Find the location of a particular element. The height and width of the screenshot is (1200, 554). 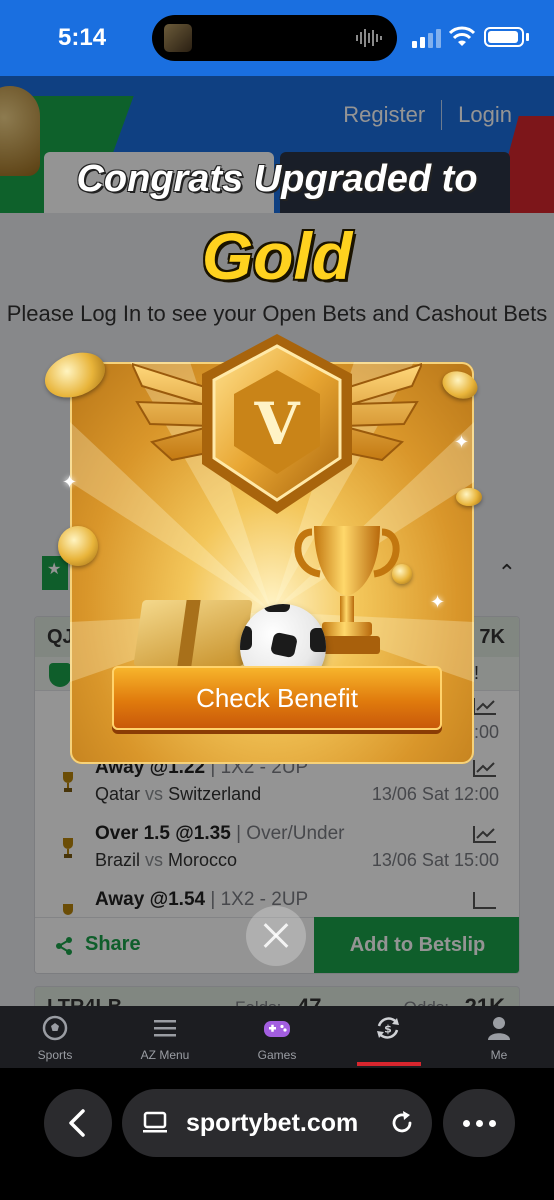

battery-cap is located at coordinates (527, 37).